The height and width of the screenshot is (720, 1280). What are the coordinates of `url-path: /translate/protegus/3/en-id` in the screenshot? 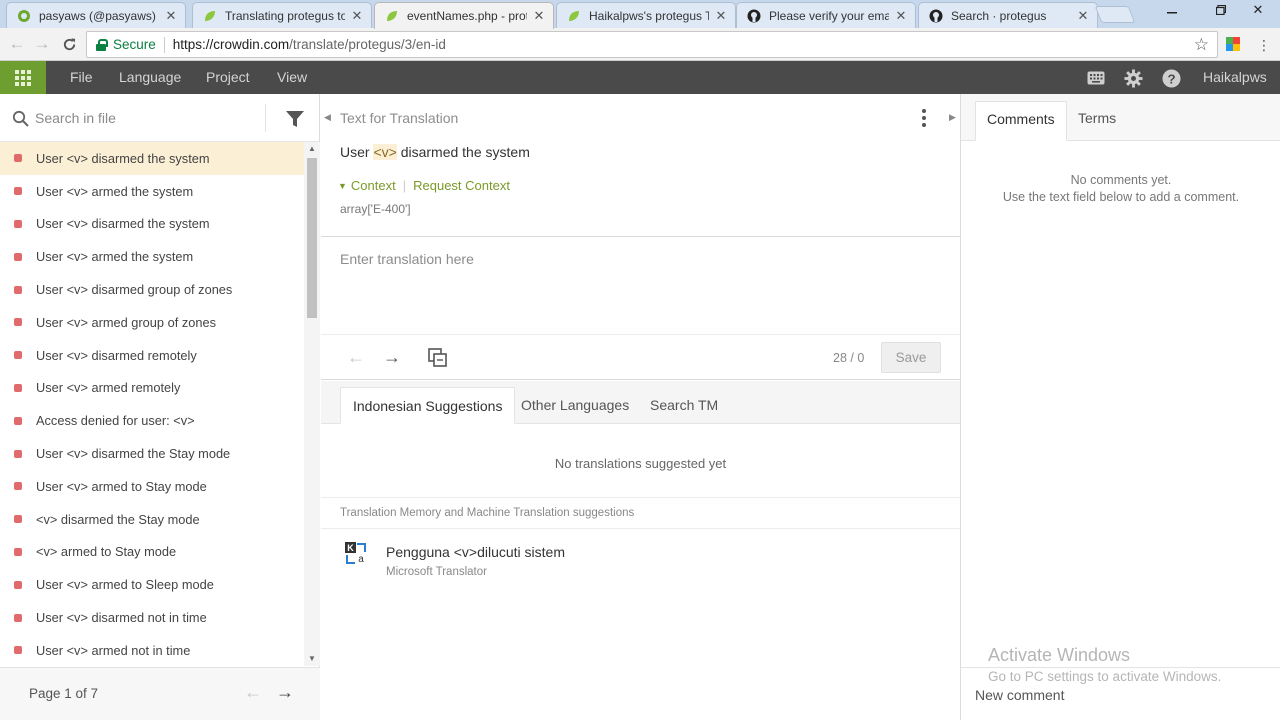 It's located at (367, 44).